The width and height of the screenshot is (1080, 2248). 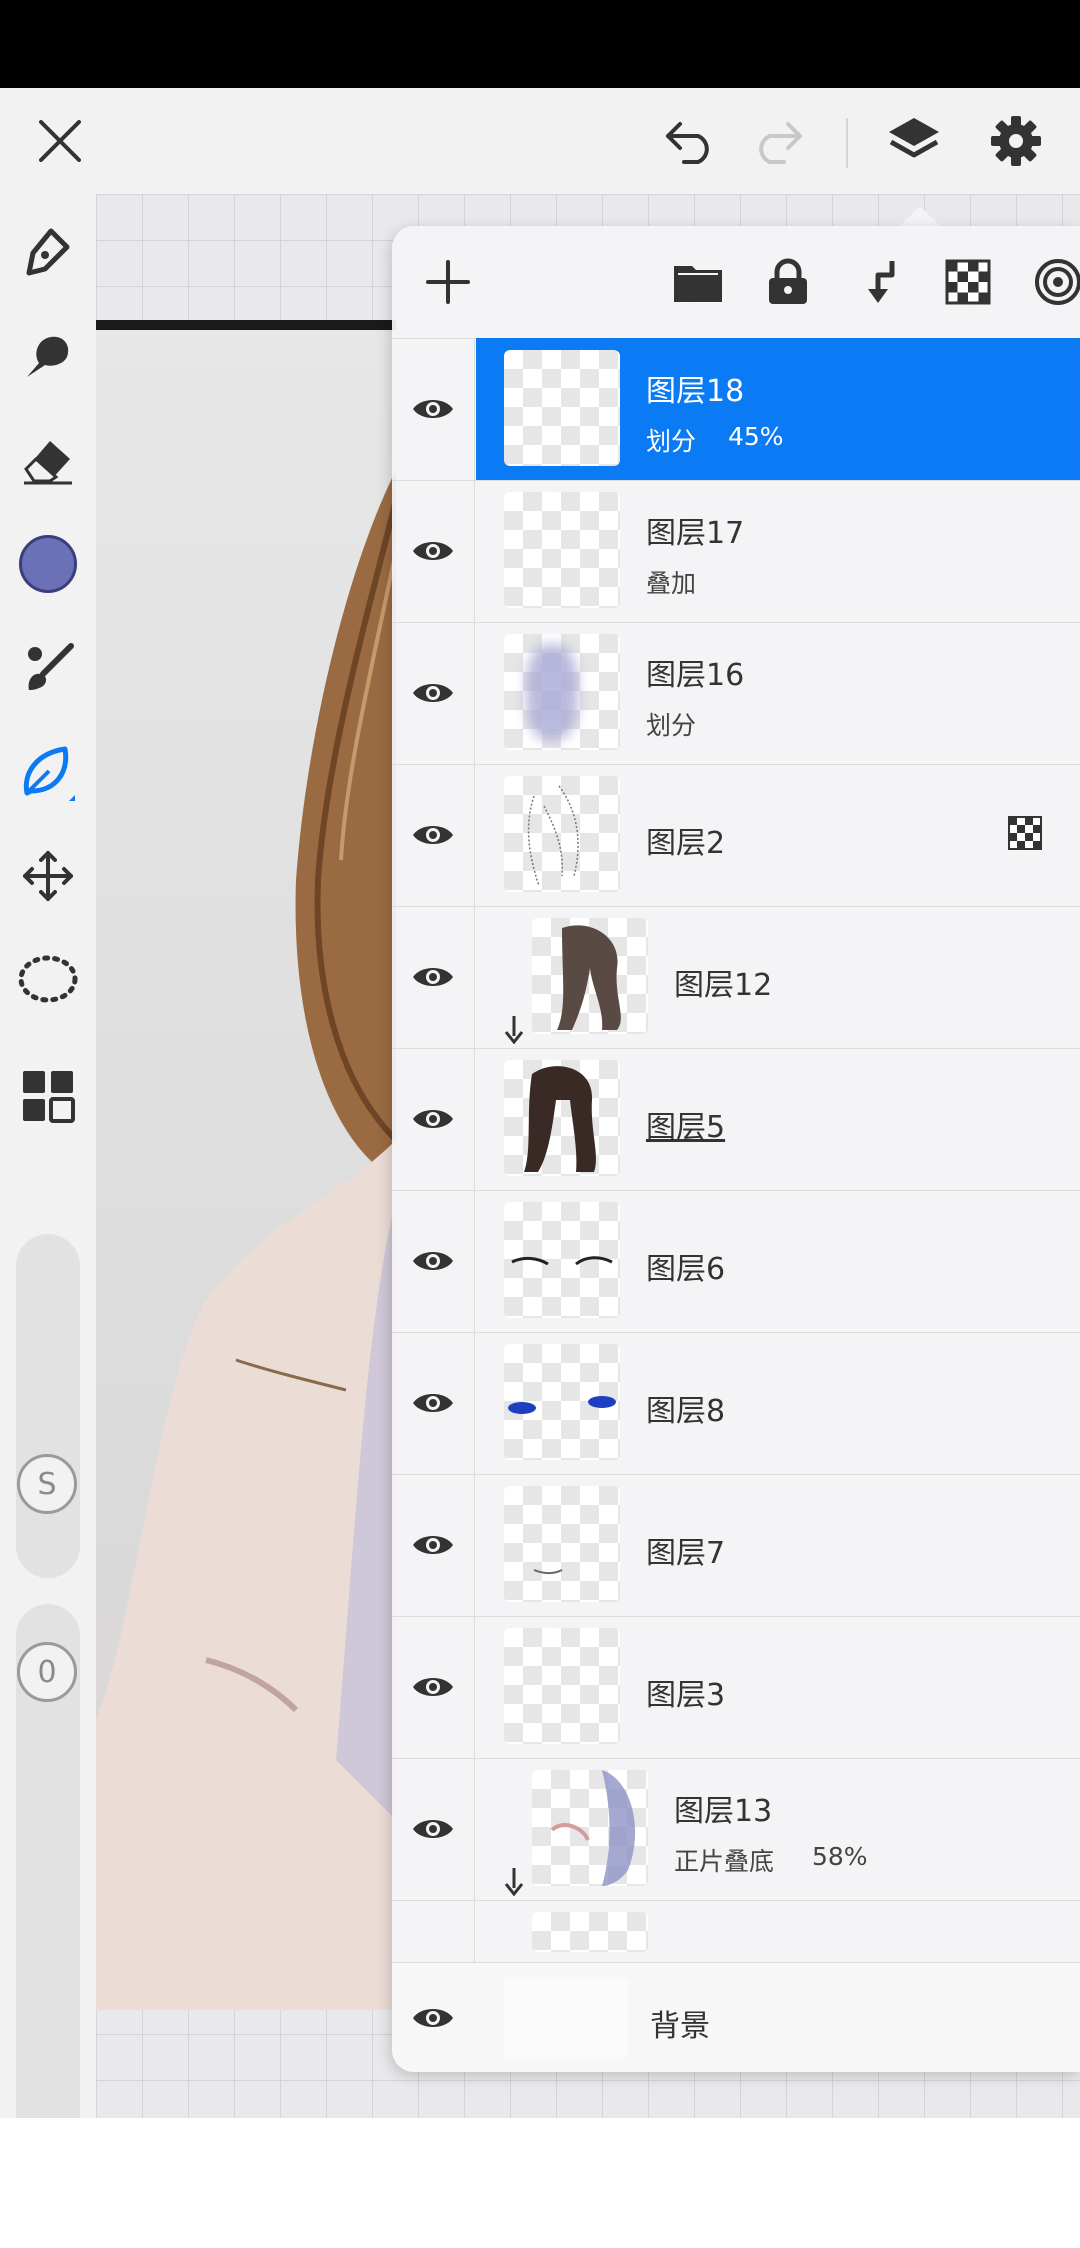 I want to click on color-swatch, so click(x=48, y=564).